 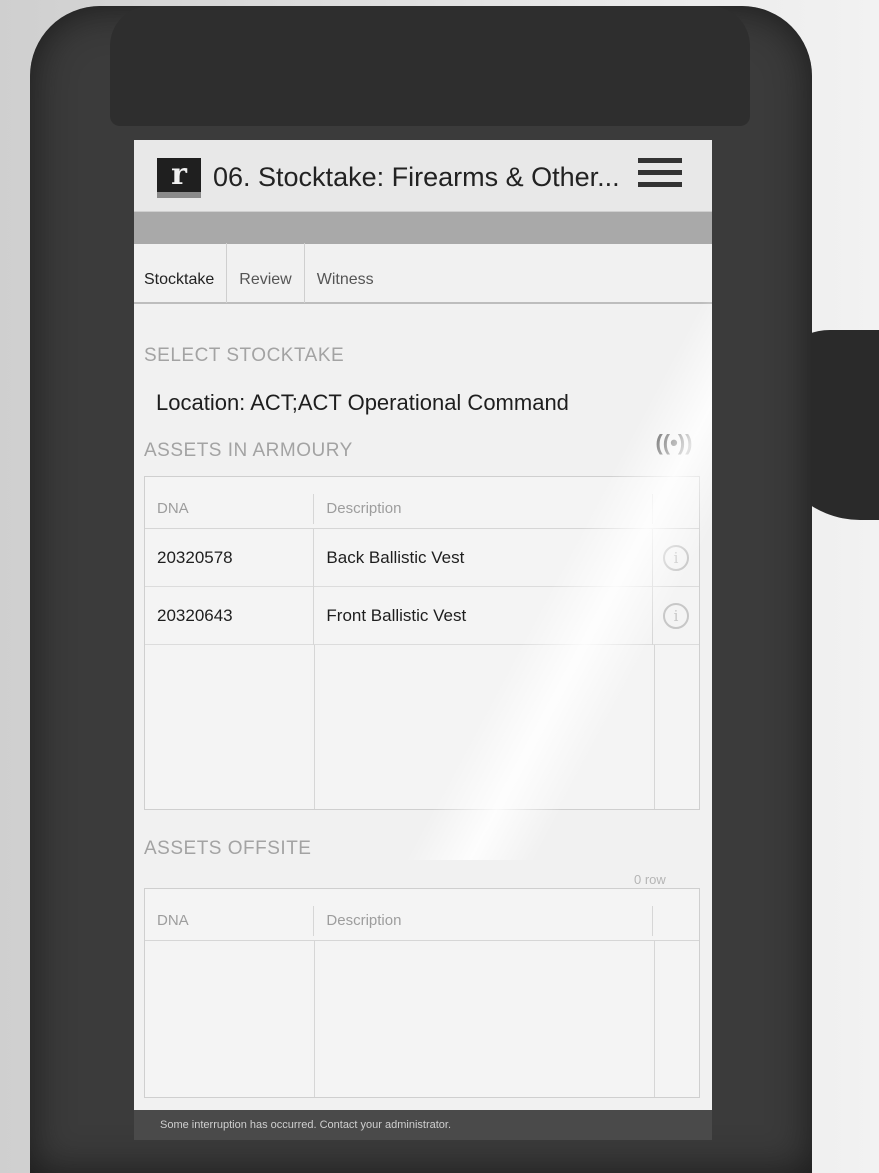 What do you see at coordinates (248, 450) in the screenshot?
I see `assets-in-armoury-heading: ASSETS IN ARMOURY` at bounding box center [248, 450].